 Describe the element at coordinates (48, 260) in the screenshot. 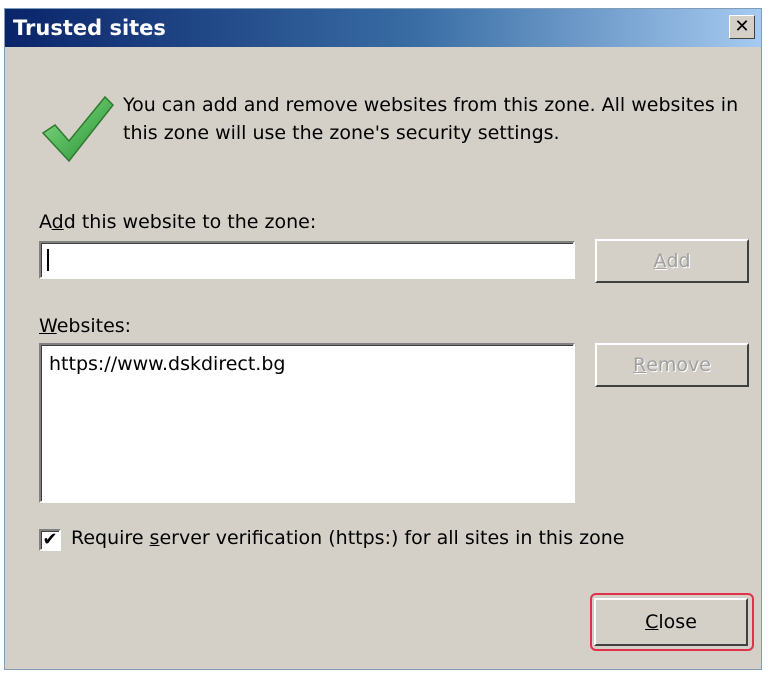

I see `text-caret` at that location.